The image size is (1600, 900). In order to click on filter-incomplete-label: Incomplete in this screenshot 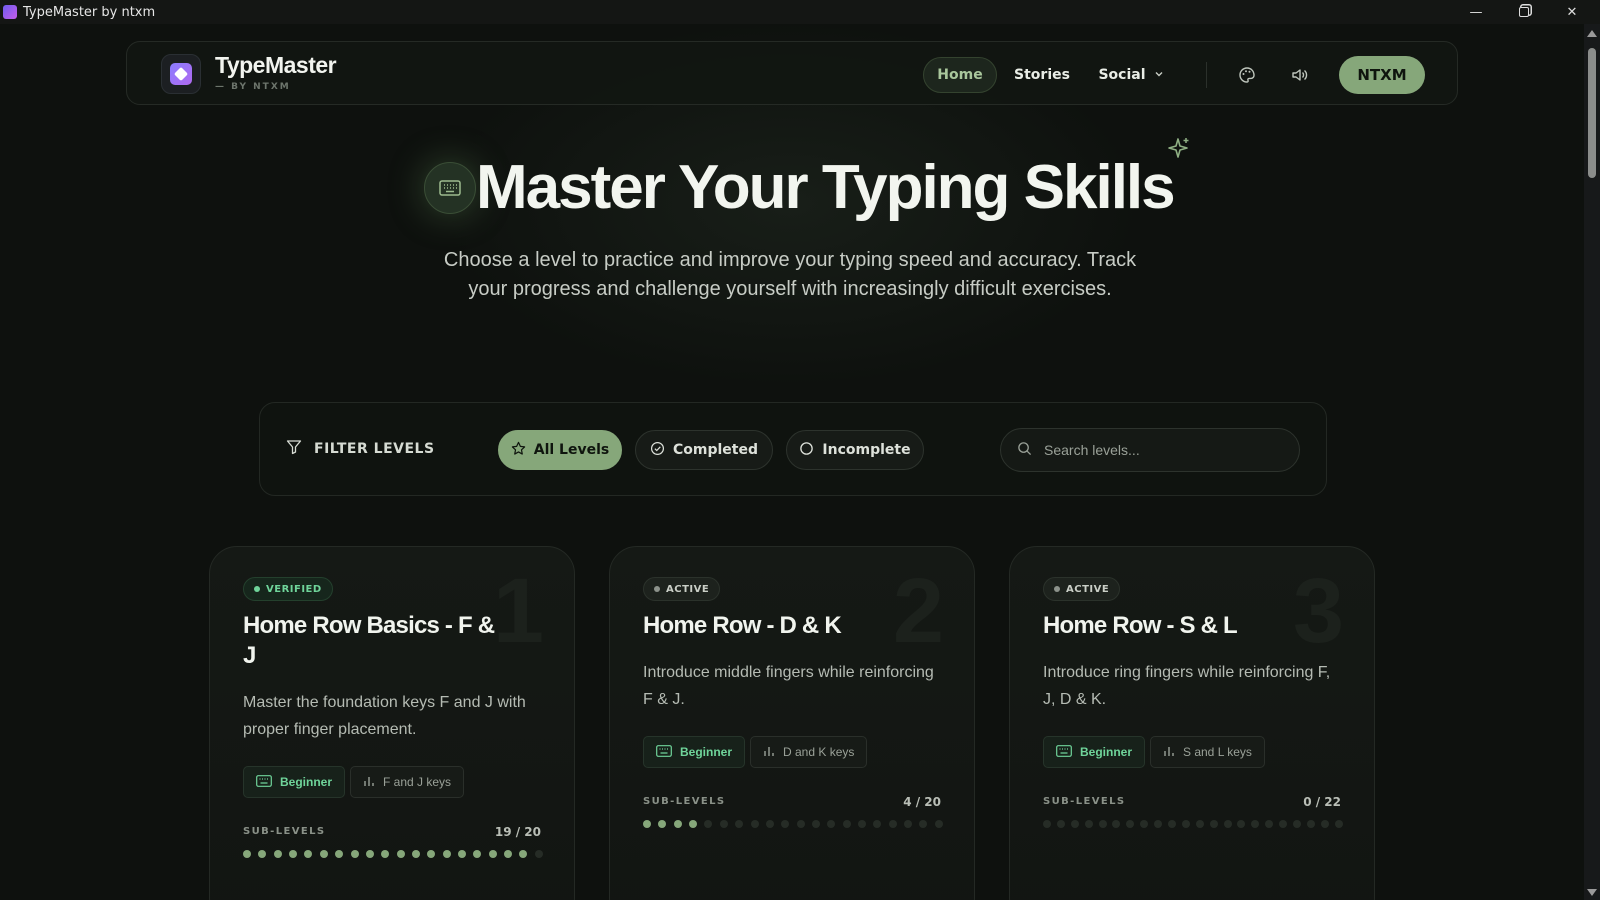, I will do `click(866, 450)`.